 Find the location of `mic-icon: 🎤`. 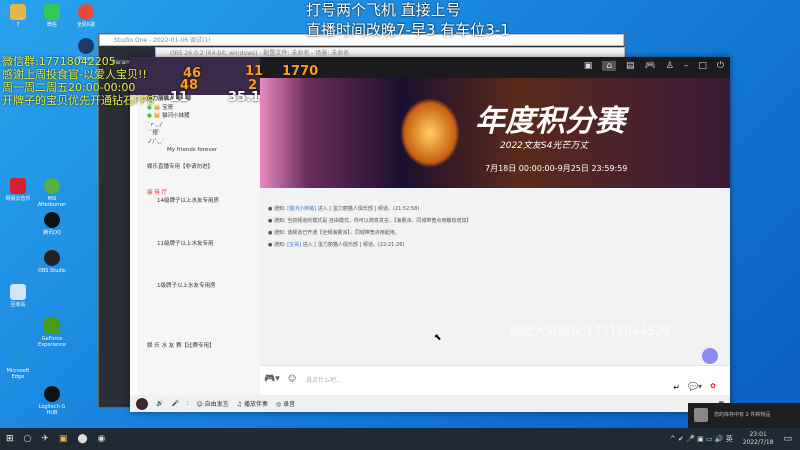

mic-icon: 🎤 is located at coordinates (174, 403).